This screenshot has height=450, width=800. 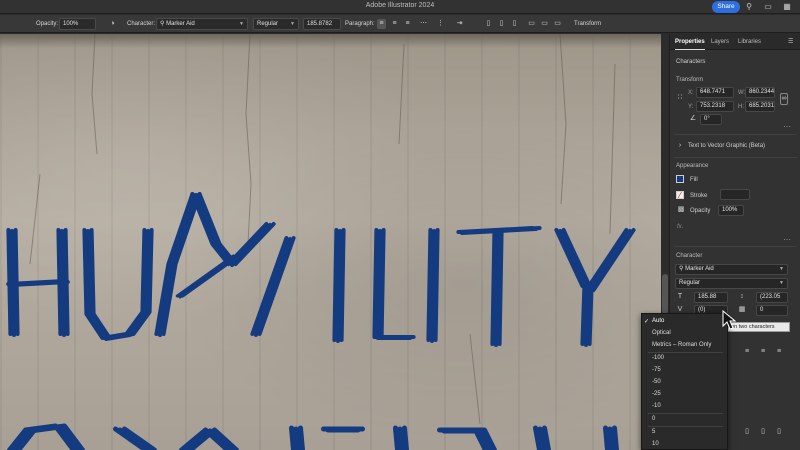 I want to click on fx-button: fx., so click(x=680, y=227).